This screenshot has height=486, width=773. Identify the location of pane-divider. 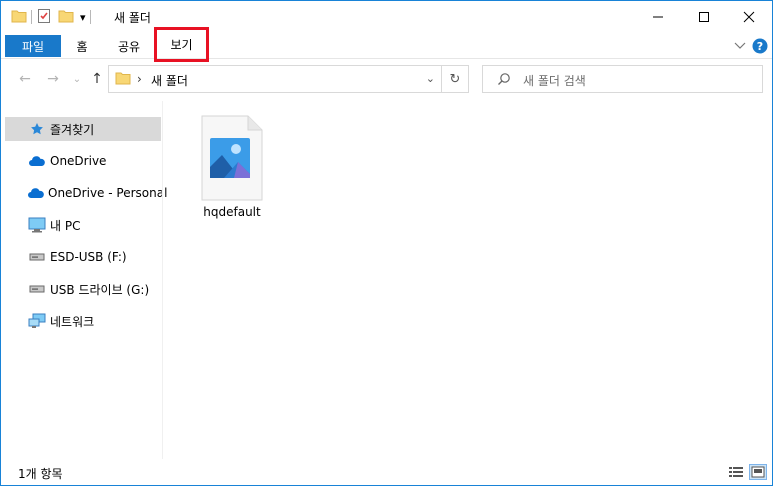
(162, 280).